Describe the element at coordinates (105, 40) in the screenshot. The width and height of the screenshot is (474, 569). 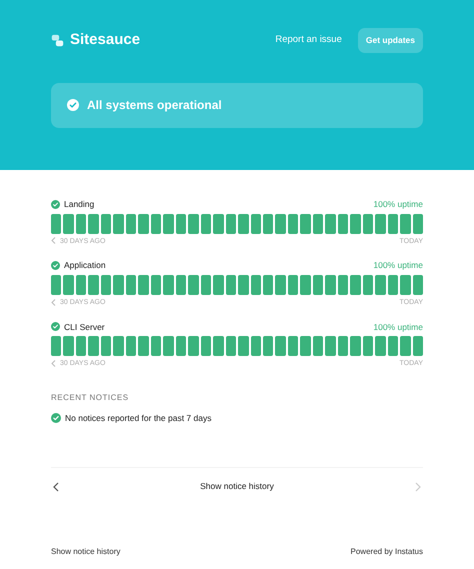
I see `brand-name: Sitesauce` at that location.